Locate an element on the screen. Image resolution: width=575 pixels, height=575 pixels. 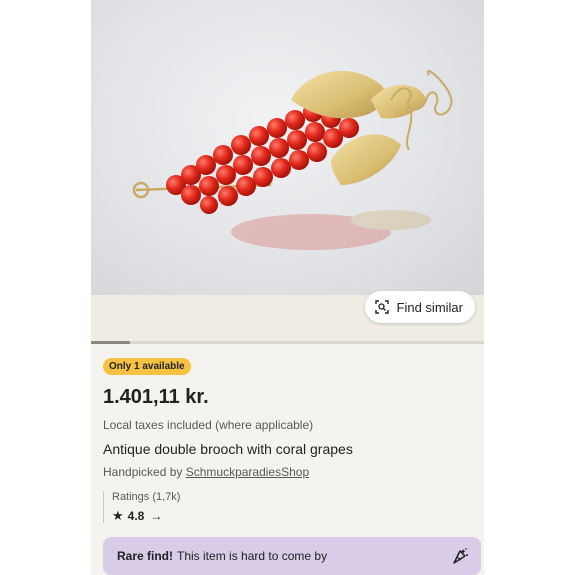
visual-search-icon is located at coordinates (381, 307).